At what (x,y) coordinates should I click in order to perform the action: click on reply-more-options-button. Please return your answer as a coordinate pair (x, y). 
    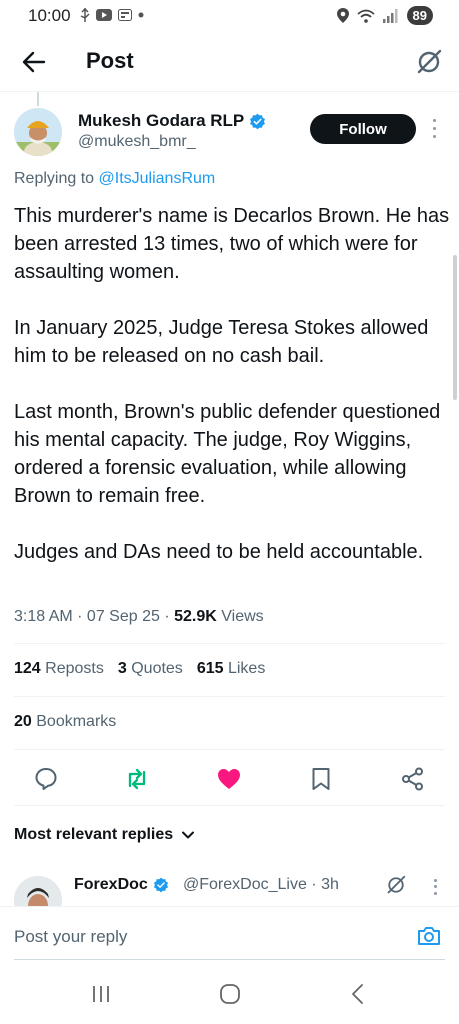
    Looking at the image, I should click on (435, 887).